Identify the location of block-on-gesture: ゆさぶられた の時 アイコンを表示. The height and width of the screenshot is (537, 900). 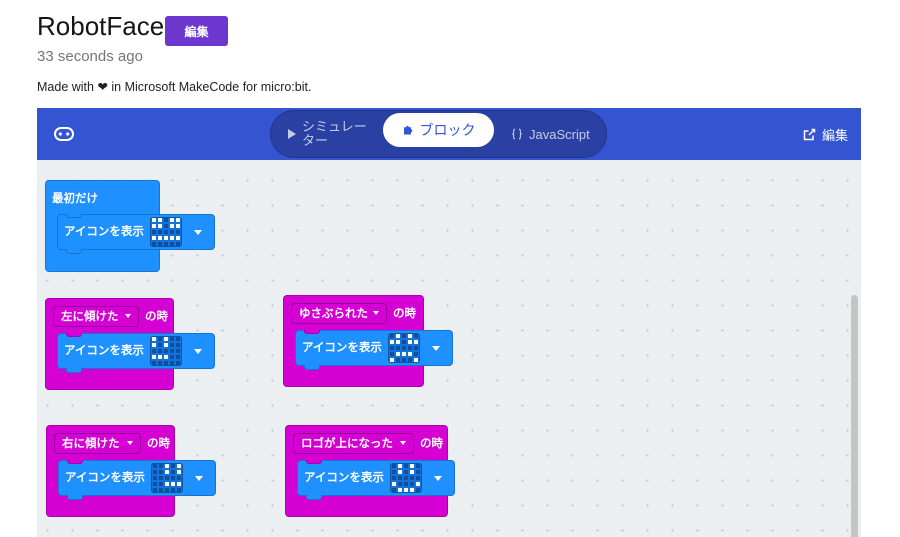
(368, 341).